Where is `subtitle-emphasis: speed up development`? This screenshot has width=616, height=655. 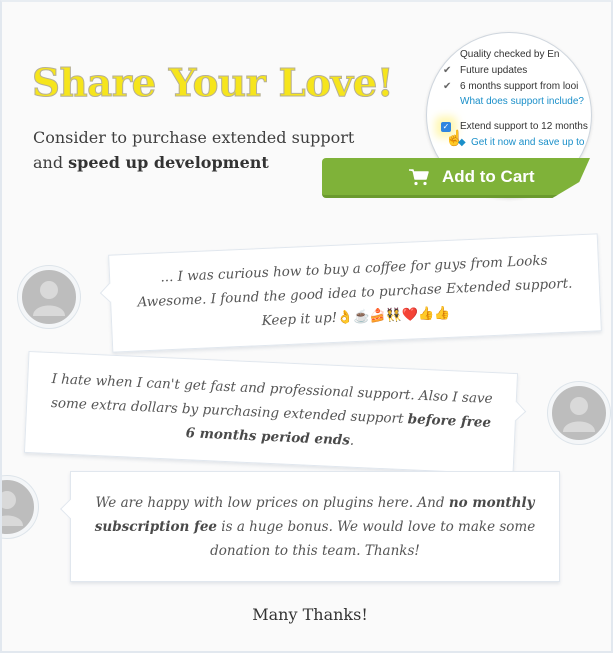 subtitle-emphasis: speed up development is located at coordinates (168, 162).